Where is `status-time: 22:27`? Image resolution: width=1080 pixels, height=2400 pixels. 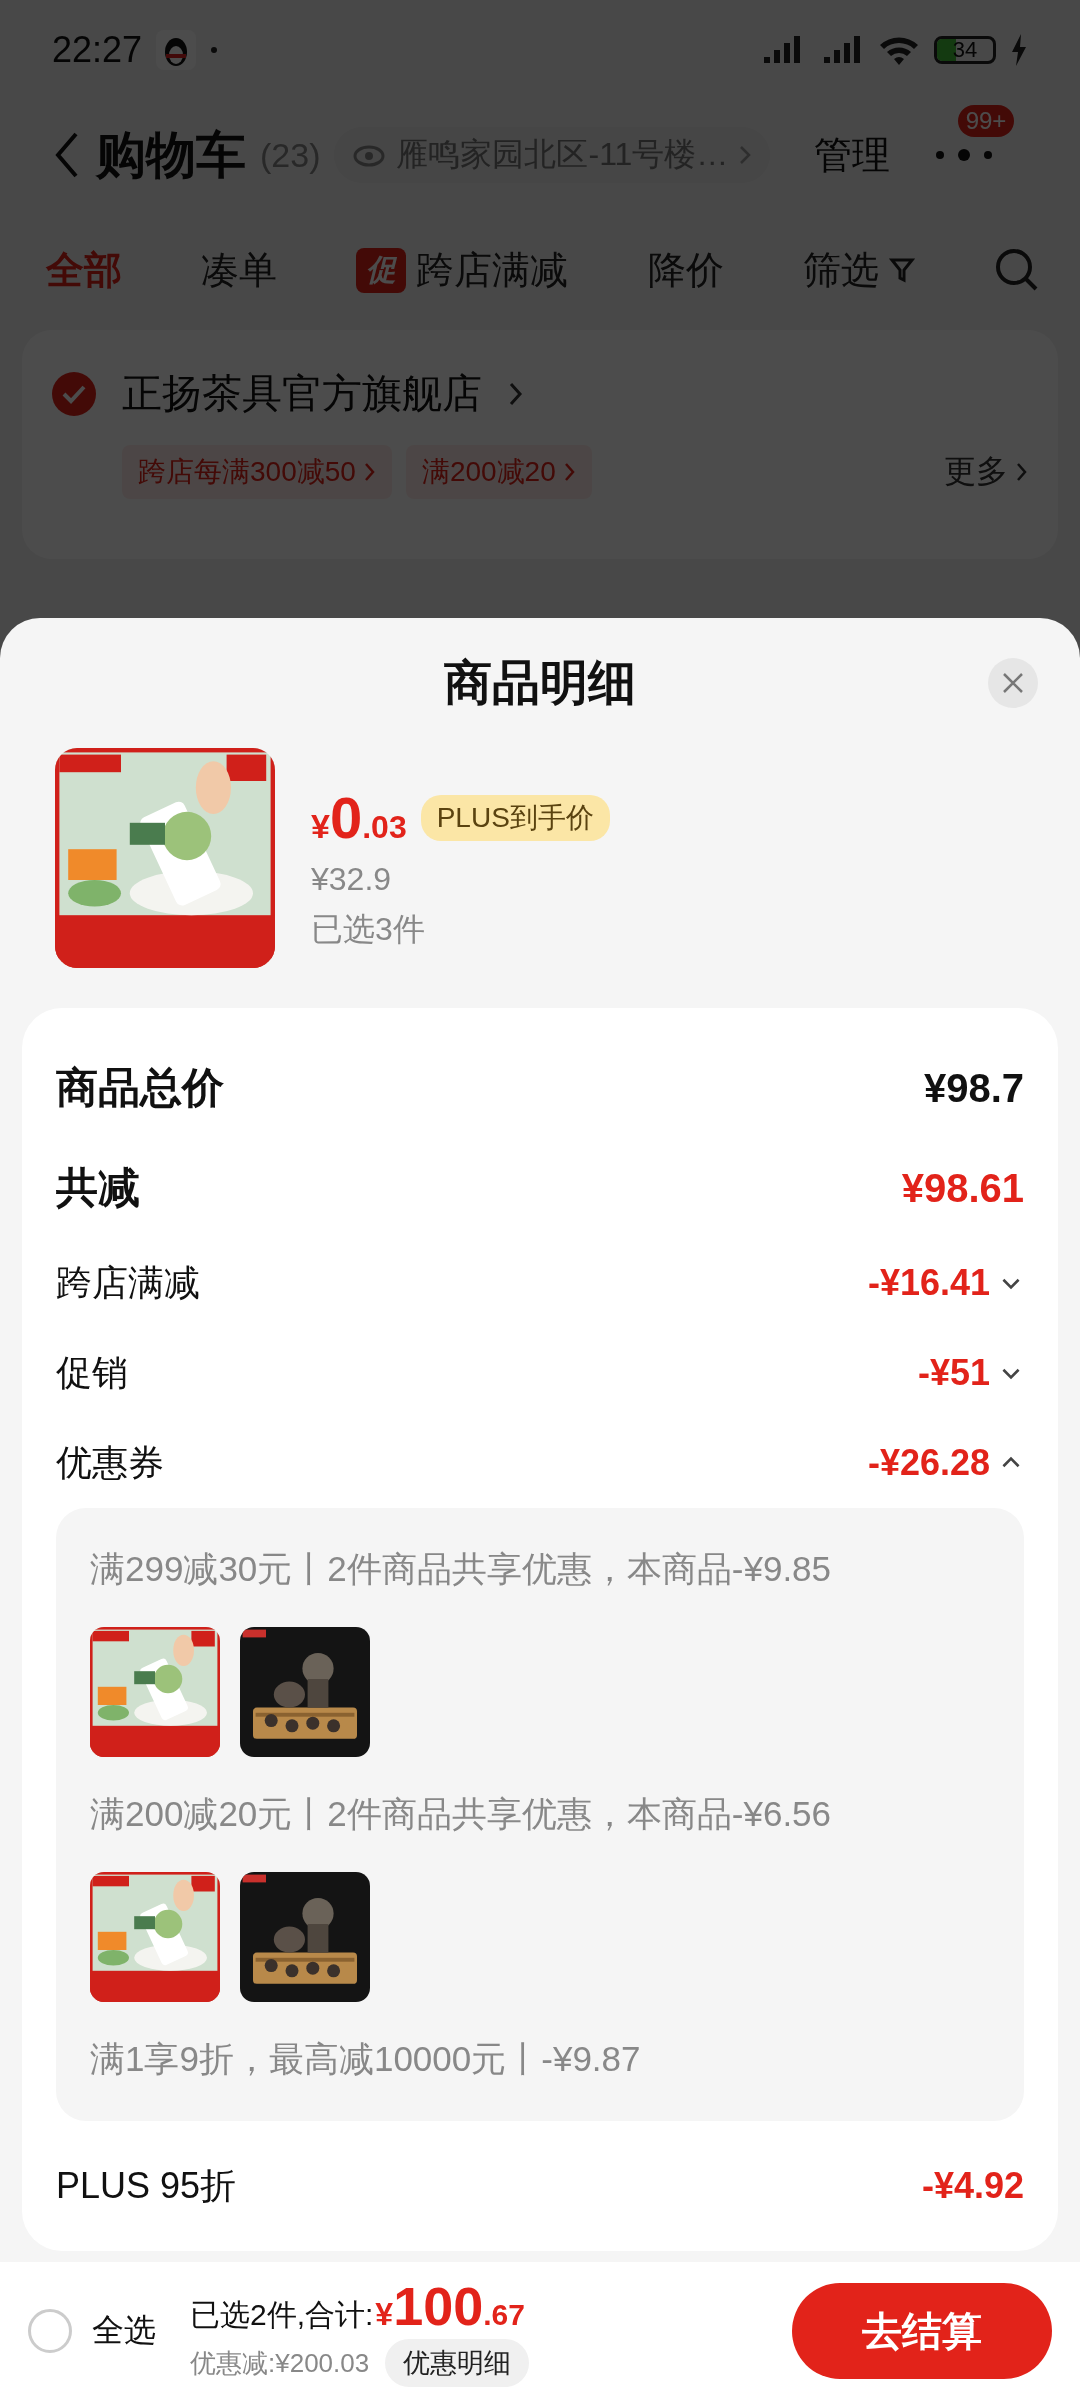 status-time: 22:27 is located at coordinates (97, 50).